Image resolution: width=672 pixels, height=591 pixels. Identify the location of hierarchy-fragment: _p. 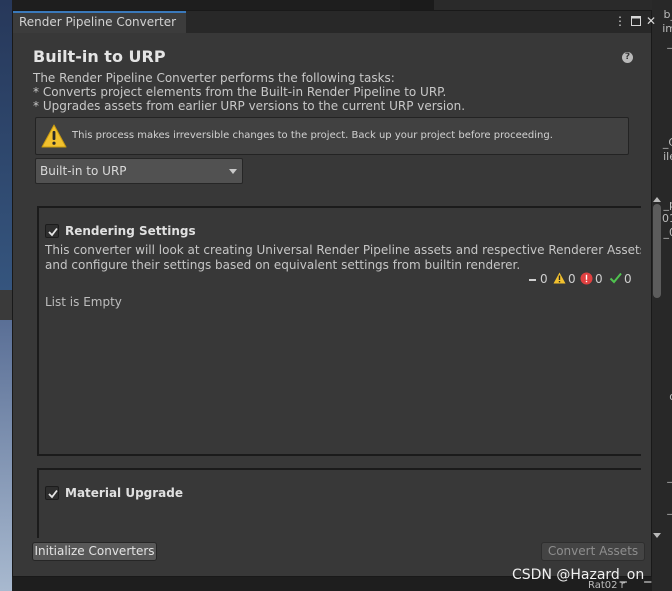
(667, 204).